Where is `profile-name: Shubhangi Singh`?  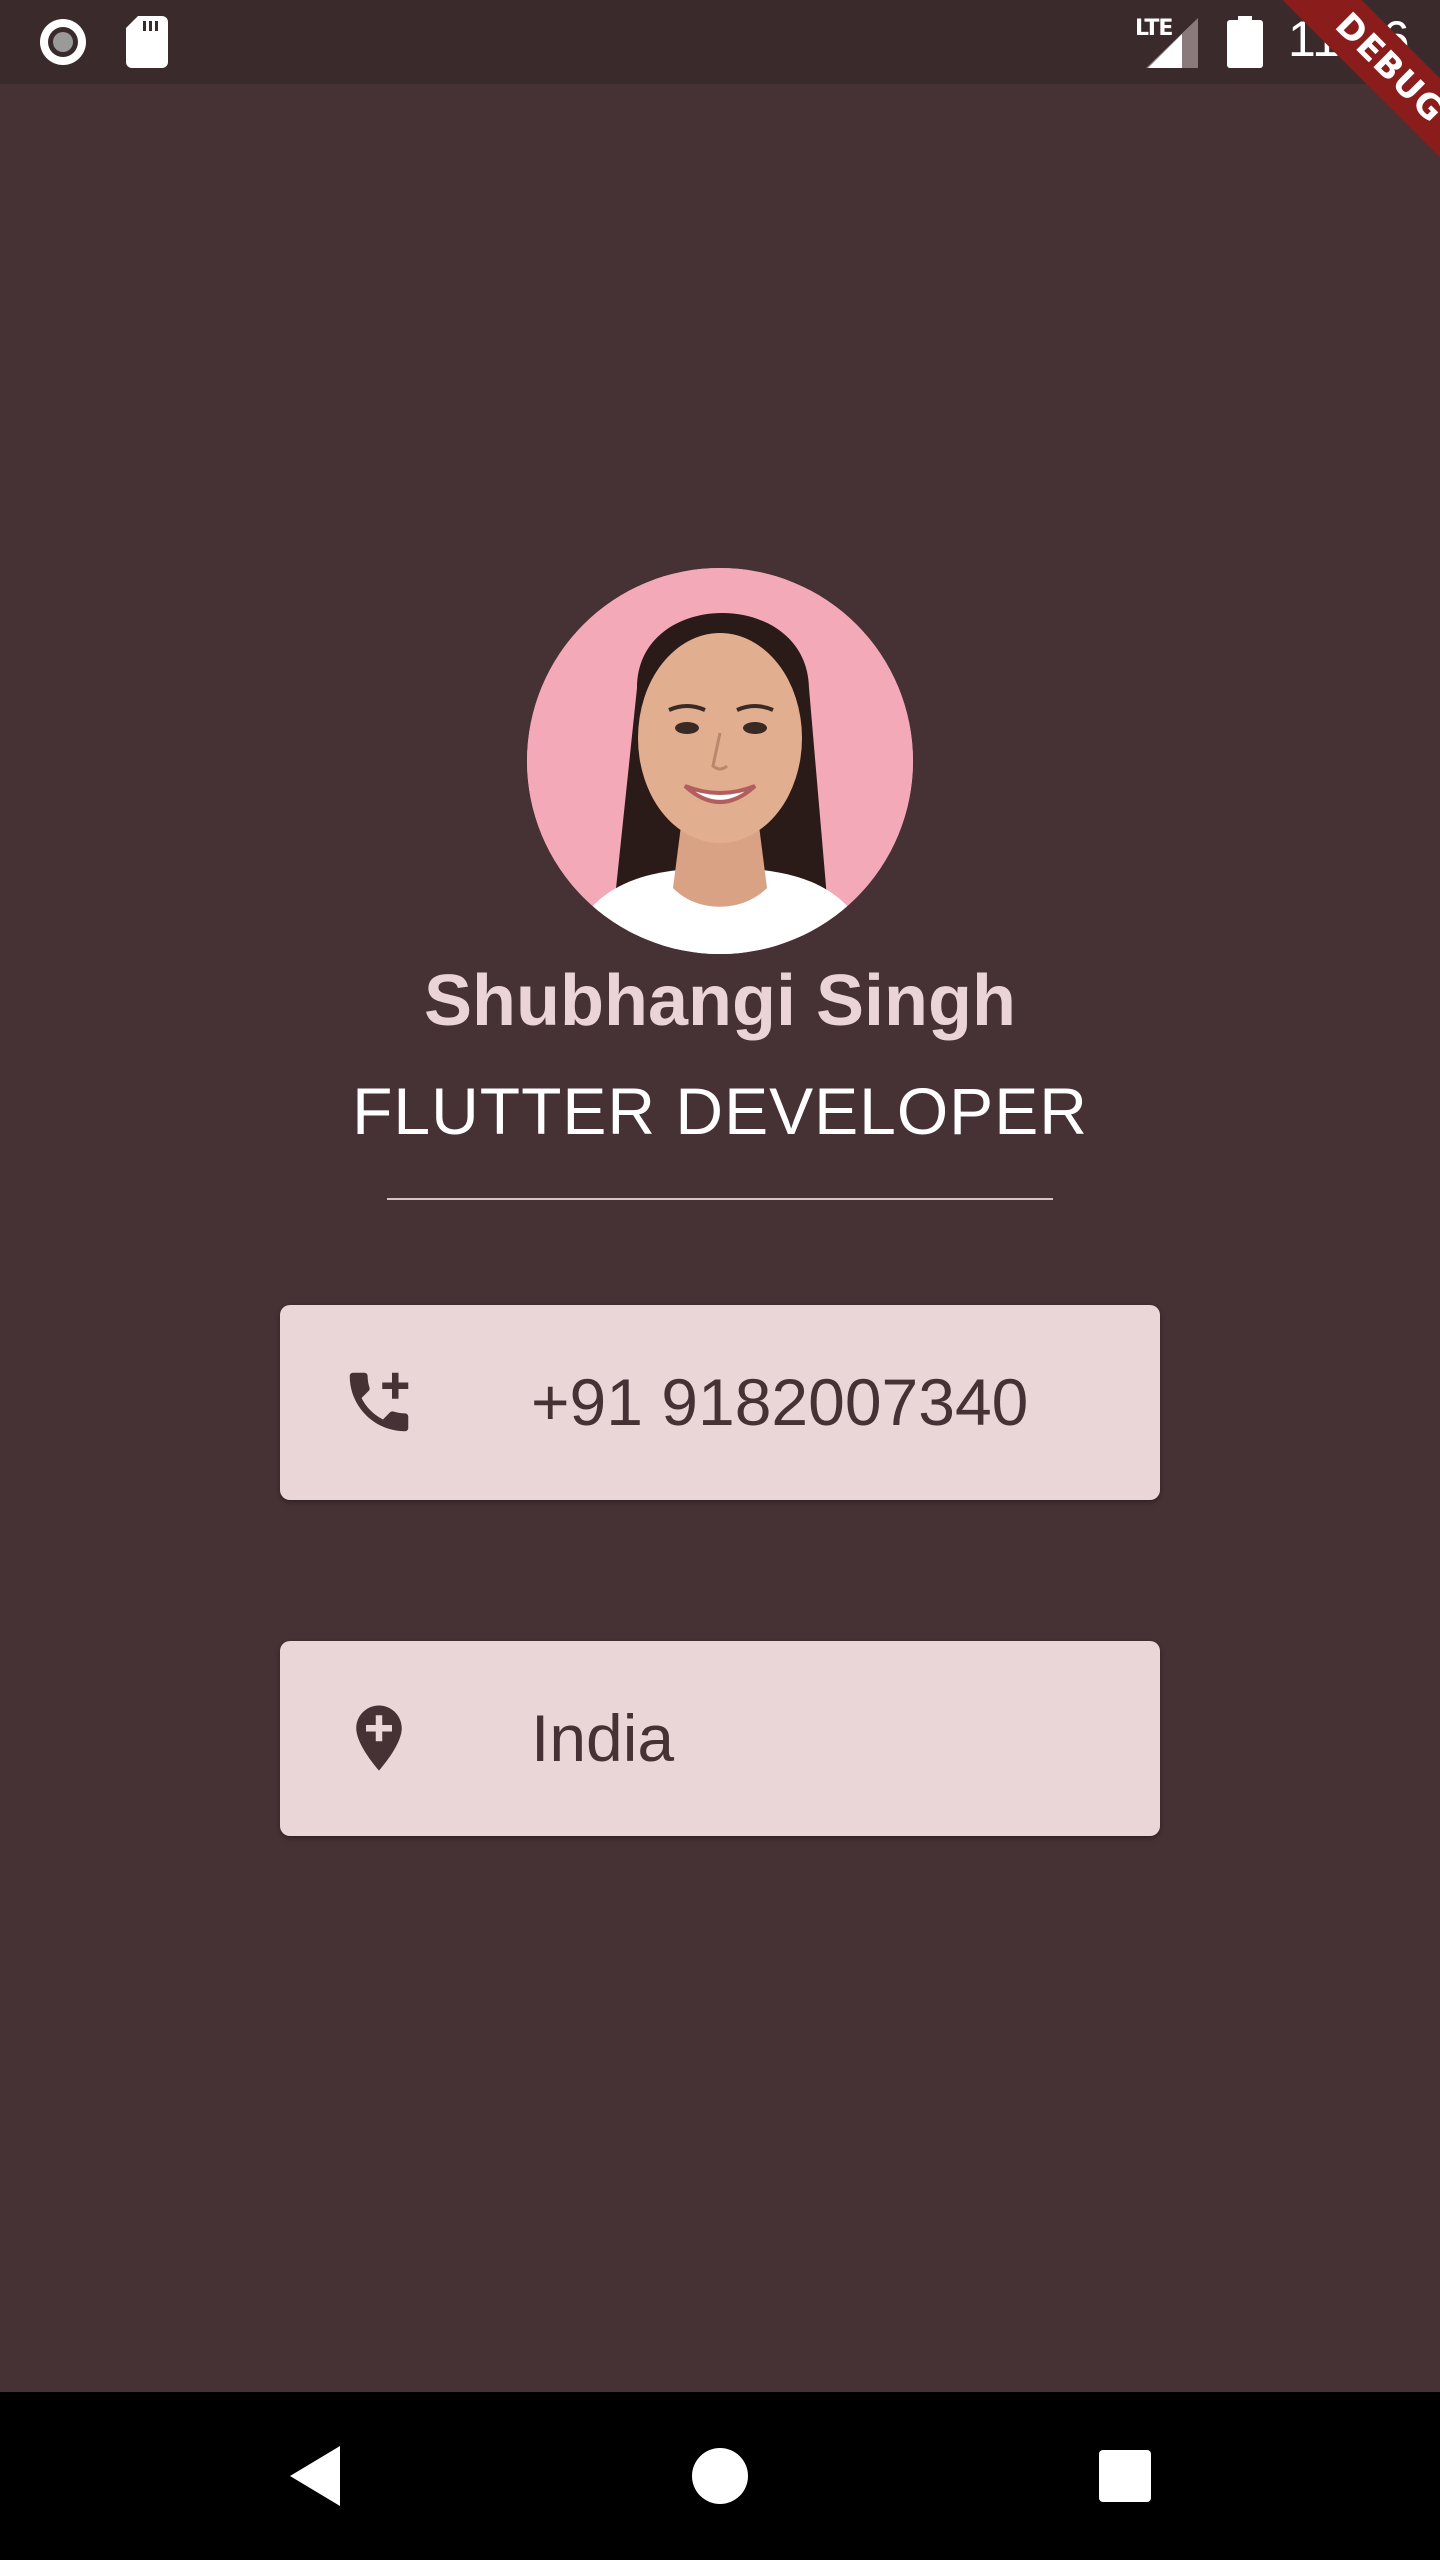 profile-name: Shubhangi Singh is located at coordinates (720, 1001).